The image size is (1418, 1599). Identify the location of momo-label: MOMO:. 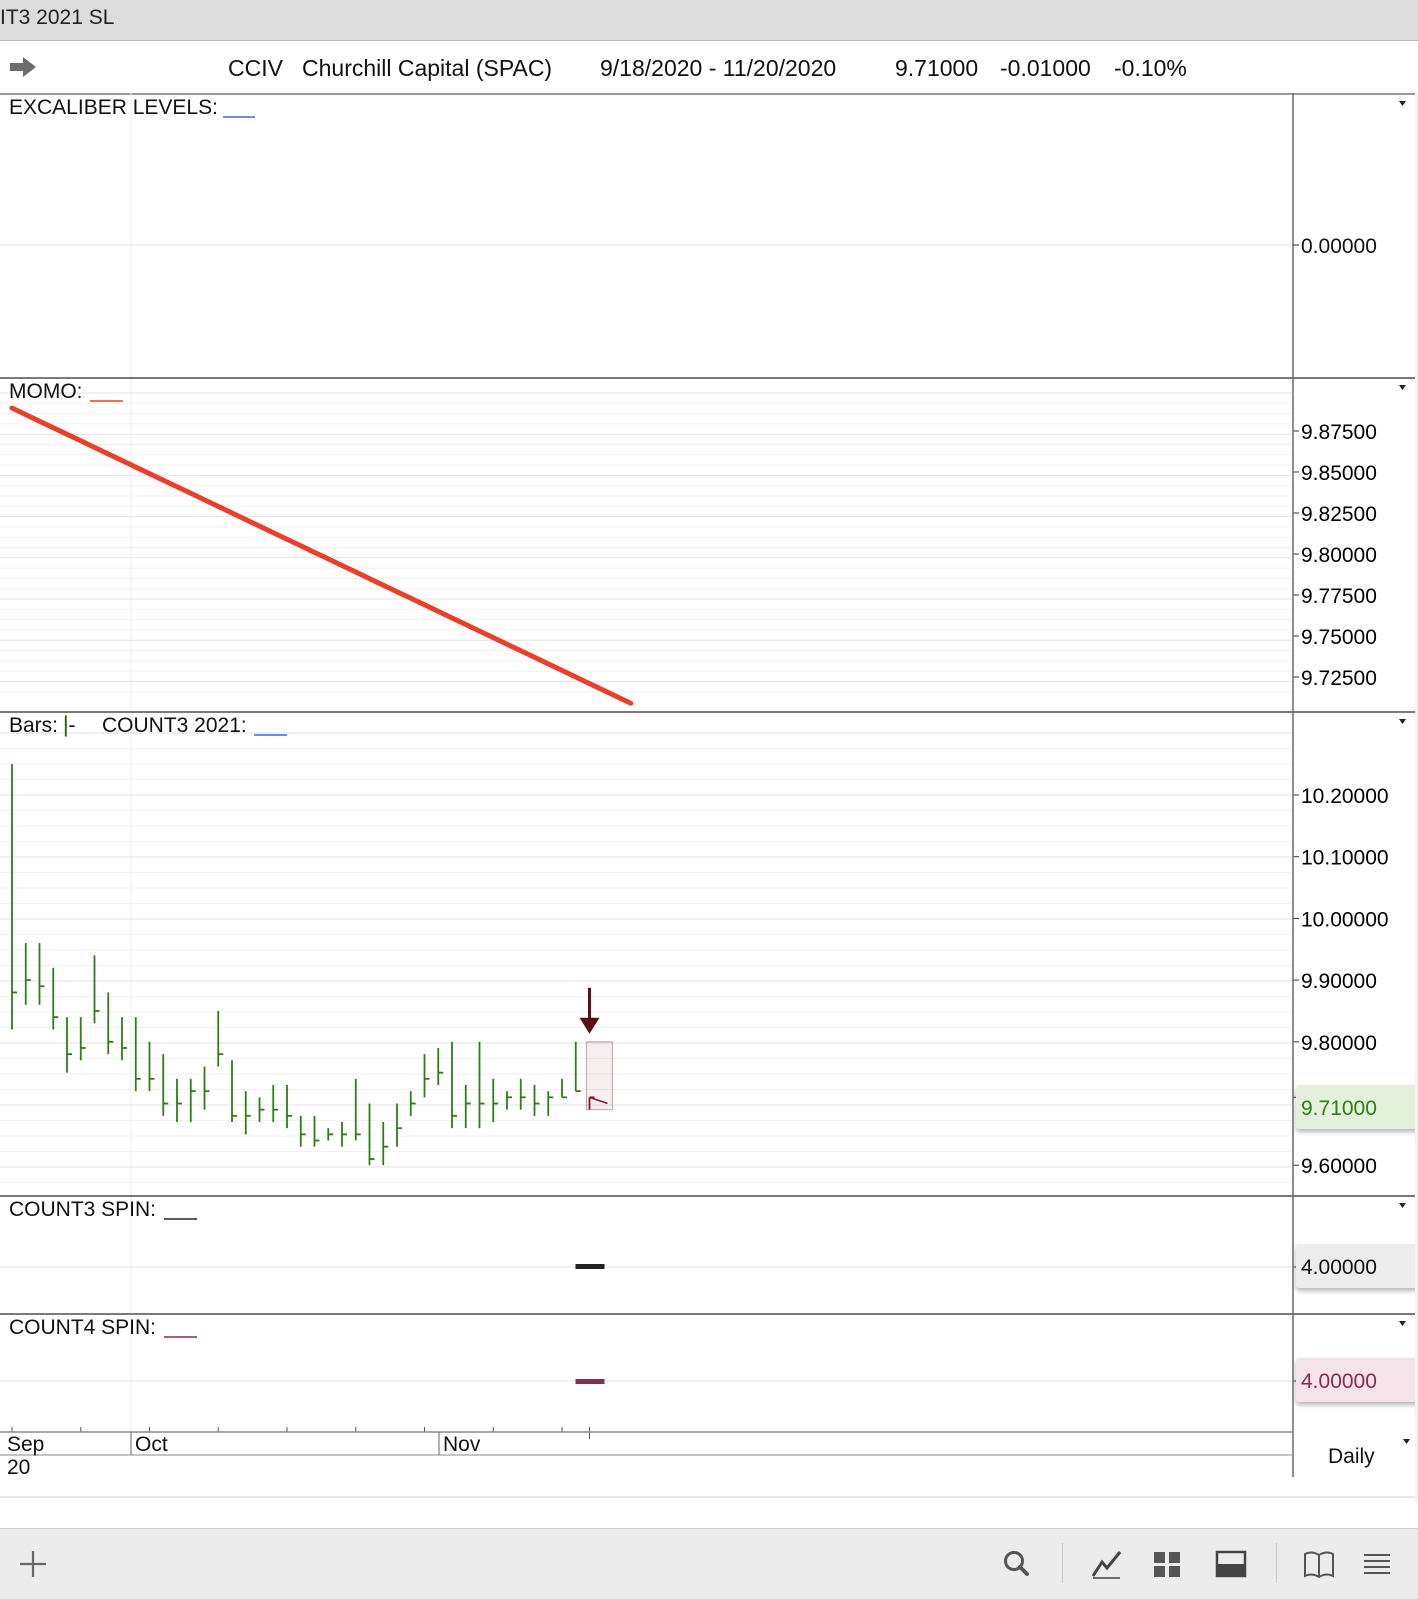
(46, 391).